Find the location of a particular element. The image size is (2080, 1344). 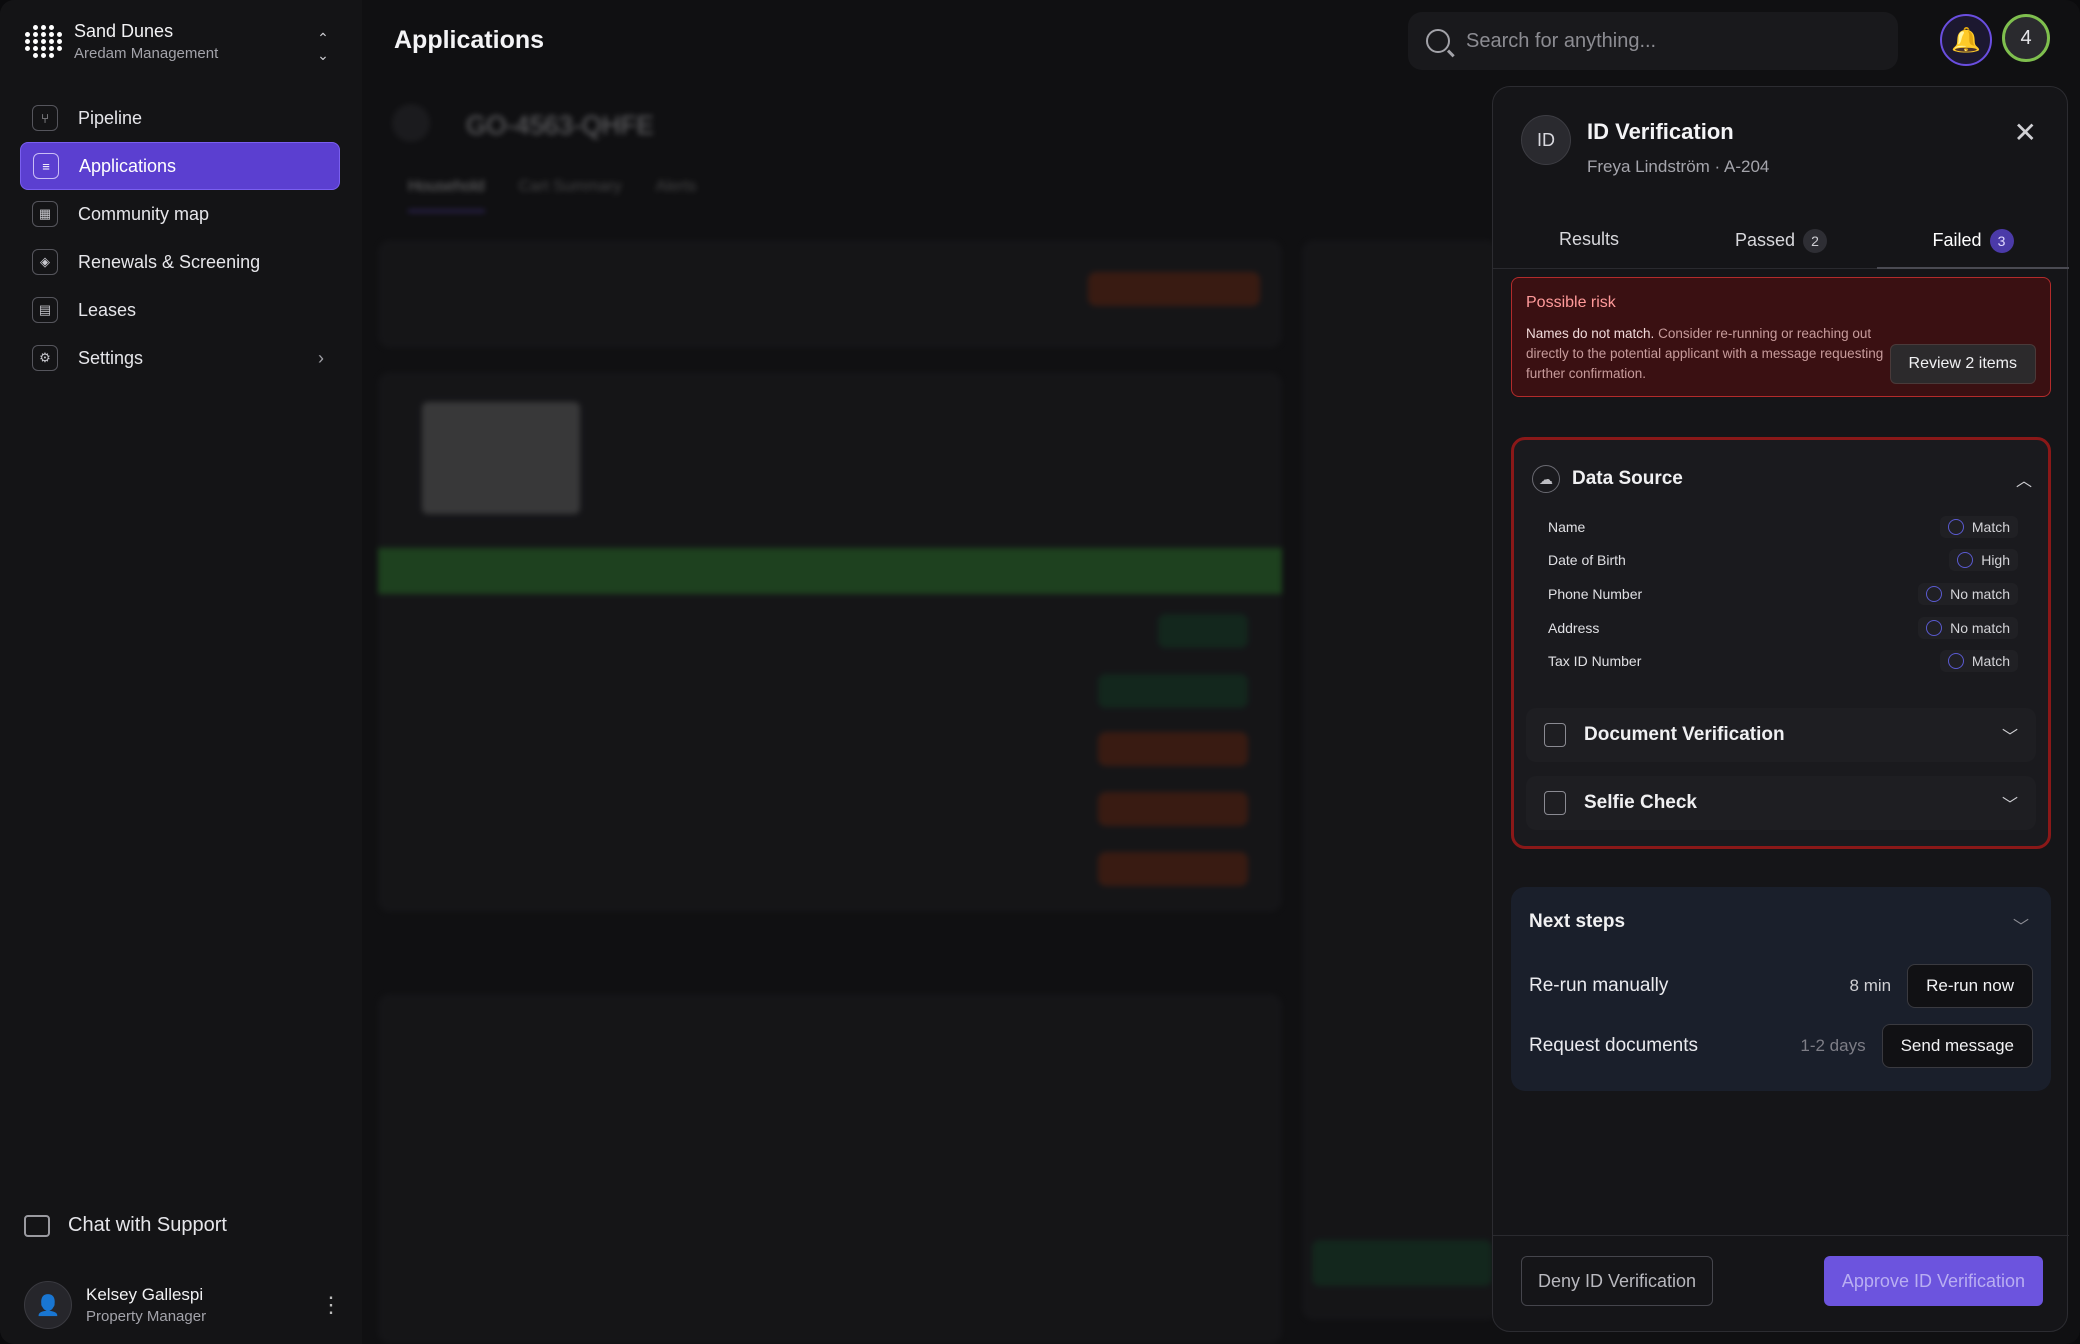

deny-verification-button: Deny ID Verification is located at coordinates (1617, 1281).